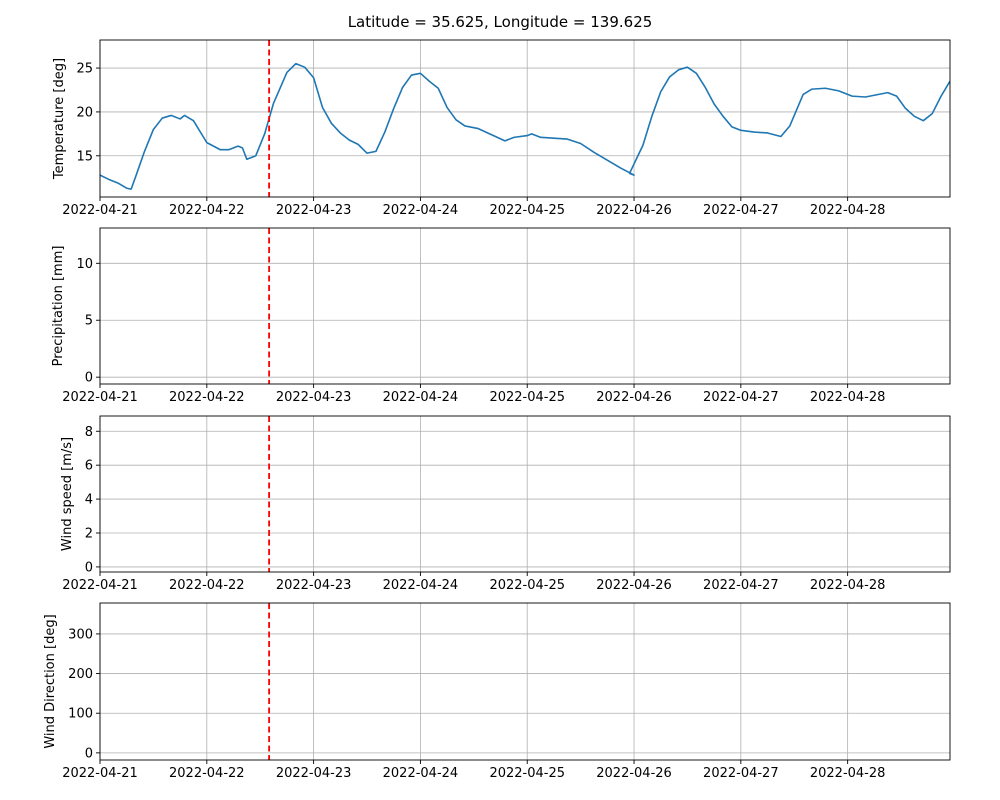 The height and width of the screenshot is (800, 1000). Describe the element at coordinates (80, 634) in the screenshot. I see `y-tick-label: 300` at that location.